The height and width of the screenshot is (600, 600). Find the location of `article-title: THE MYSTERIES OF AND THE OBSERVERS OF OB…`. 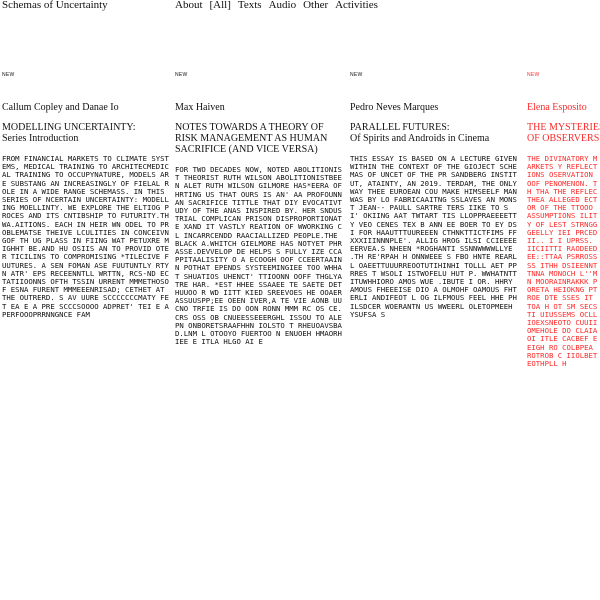

article-title: THE MYSTERIES OF AND THE OBSERVERS OF OB… is located at coordinates (563, 133).